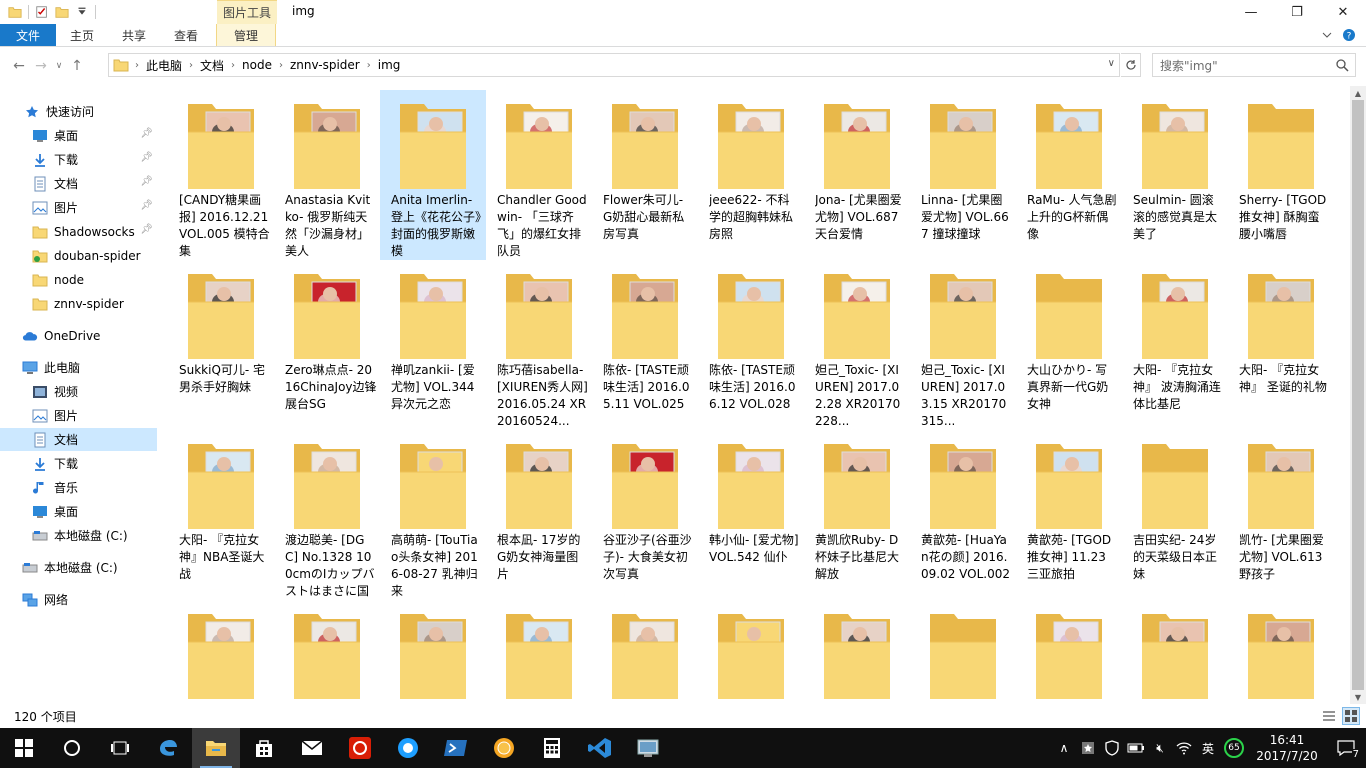  What do you see at coordinates (360, 748) in the screenshot?
I see `taskbar-netease-music` at bounding box center [360, 748].